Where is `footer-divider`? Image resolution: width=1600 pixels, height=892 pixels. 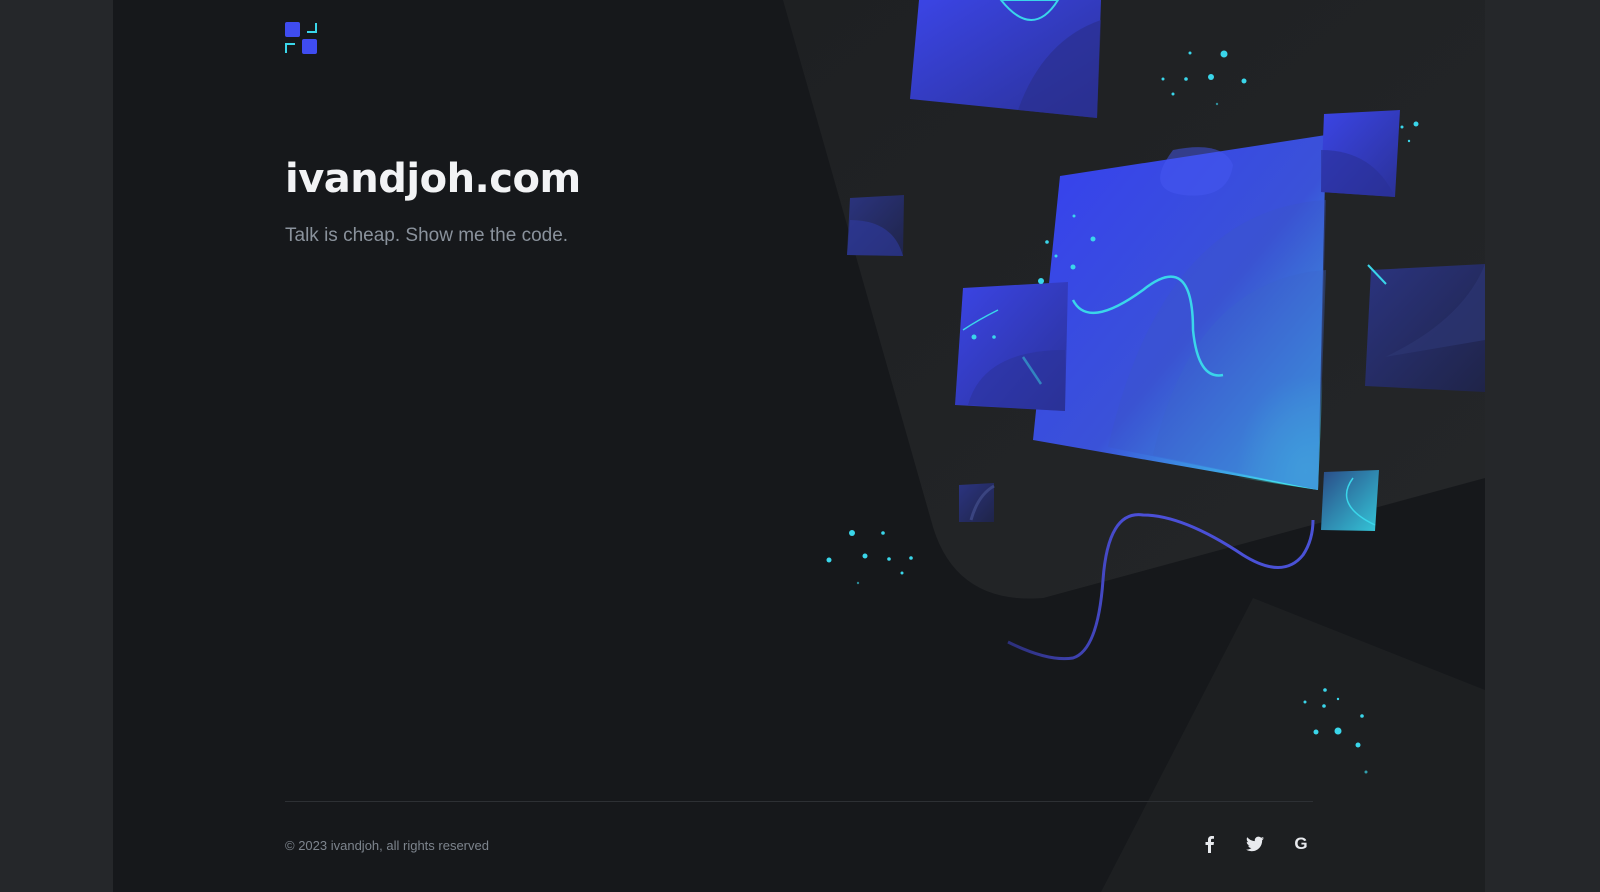
footer-divider is located at coordinates (799, 801).